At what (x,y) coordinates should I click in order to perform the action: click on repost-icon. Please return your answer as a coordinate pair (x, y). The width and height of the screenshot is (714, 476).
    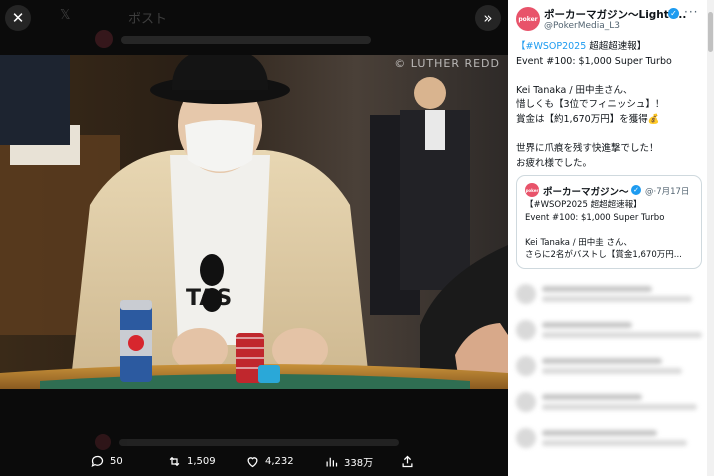
    Looking at the image, I should click on (174, 461).